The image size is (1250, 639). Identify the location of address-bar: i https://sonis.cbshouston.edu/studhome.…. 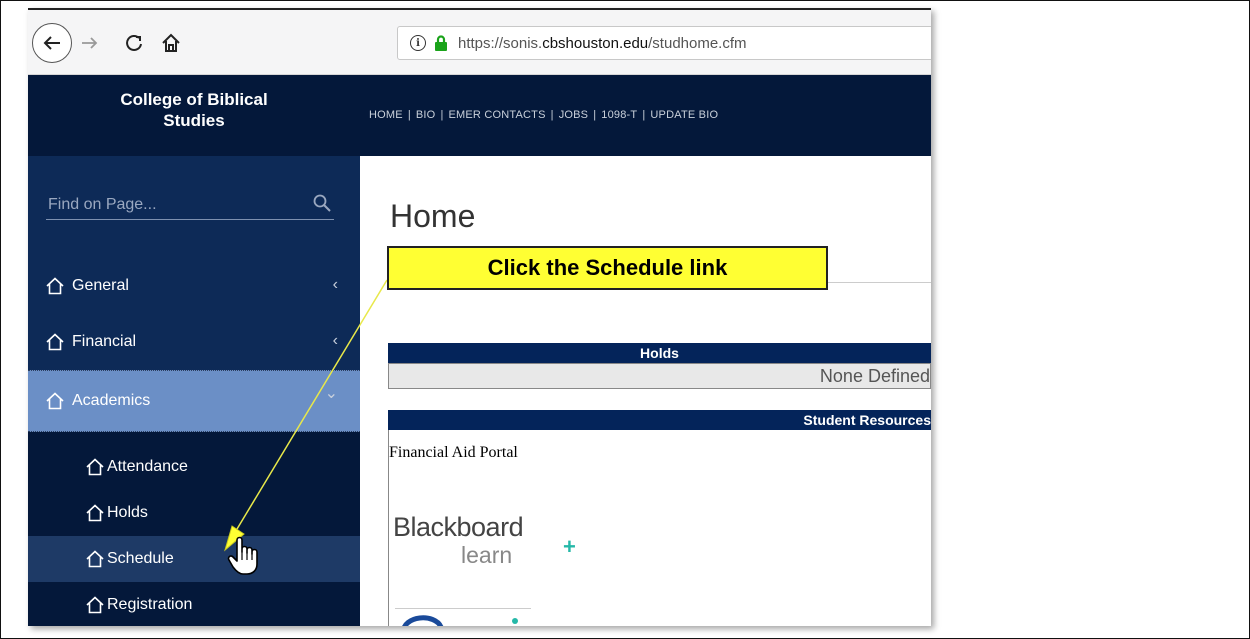
(664, 43).